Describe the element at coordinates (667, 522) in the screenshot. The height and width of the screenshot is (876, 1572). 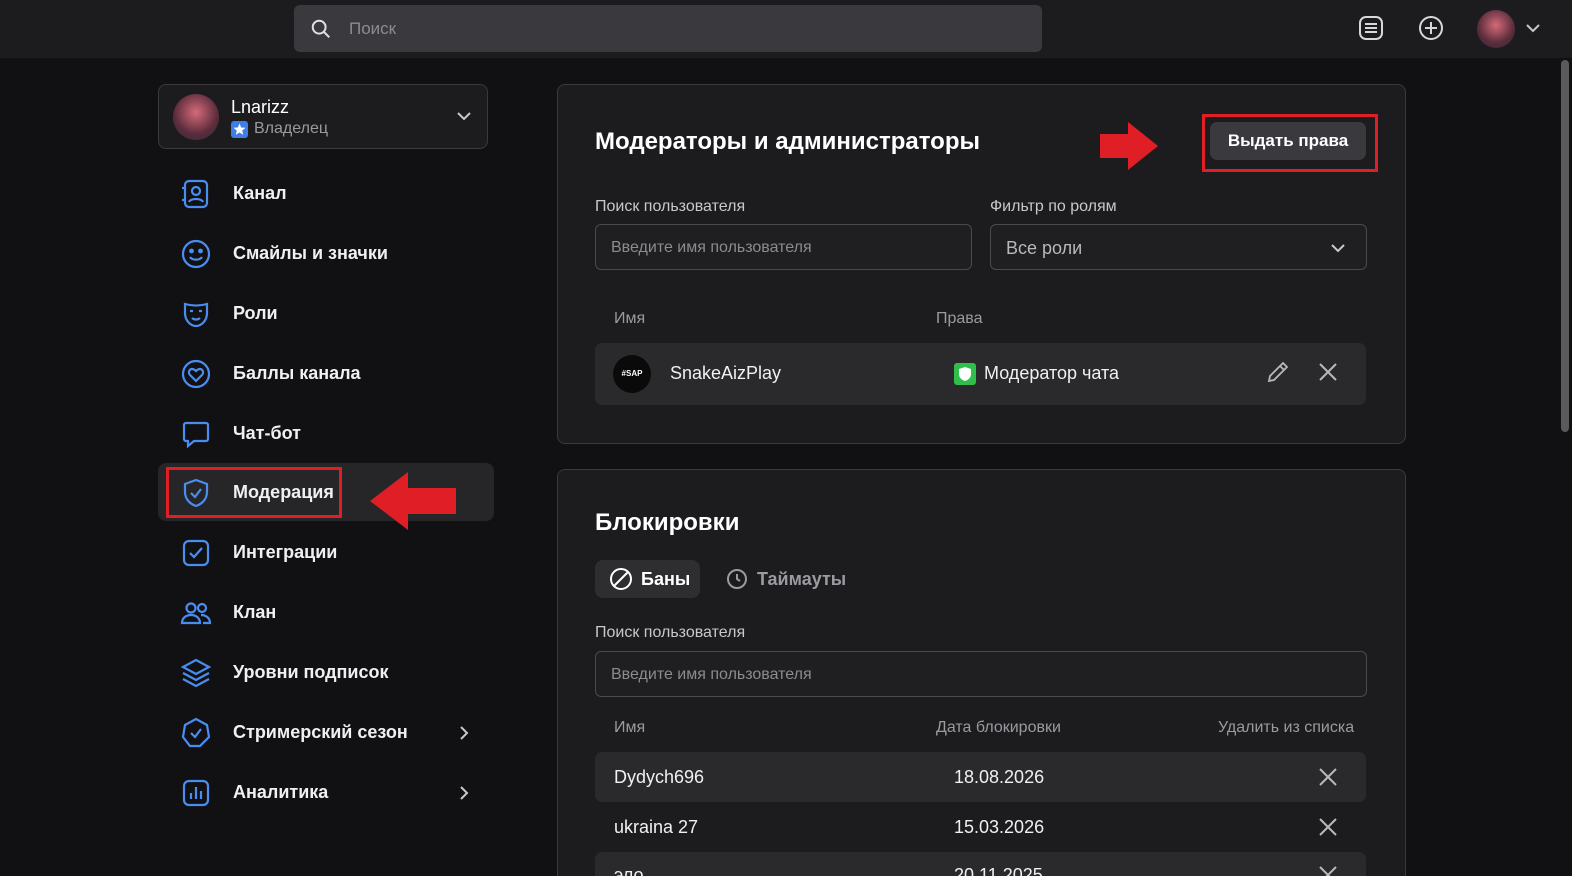
I see `blocks-title: Блокировки` at that location.